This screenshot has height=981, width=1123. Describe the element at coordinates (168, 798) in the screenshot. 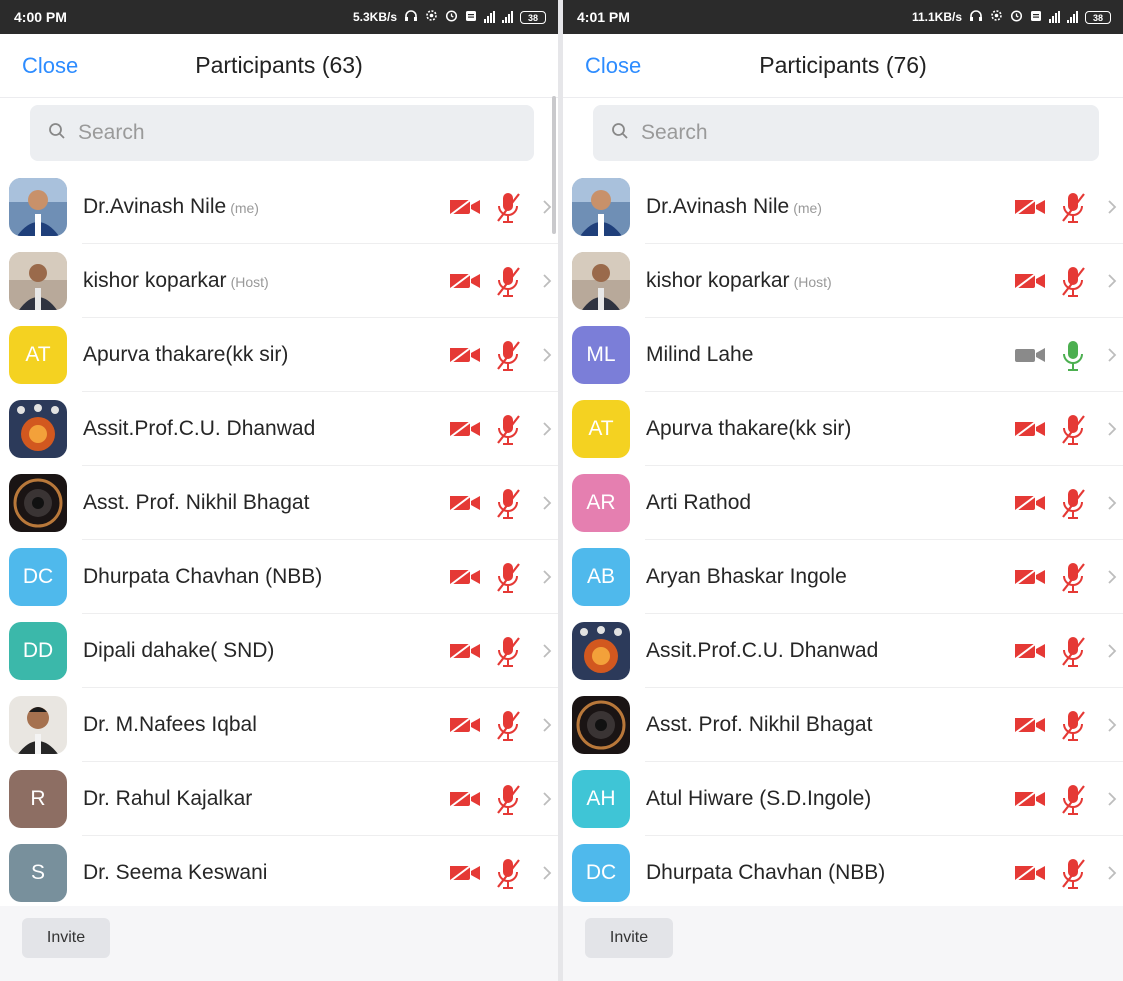

I see `participant-name: Dr. Rahul Kajalkar` at that location.